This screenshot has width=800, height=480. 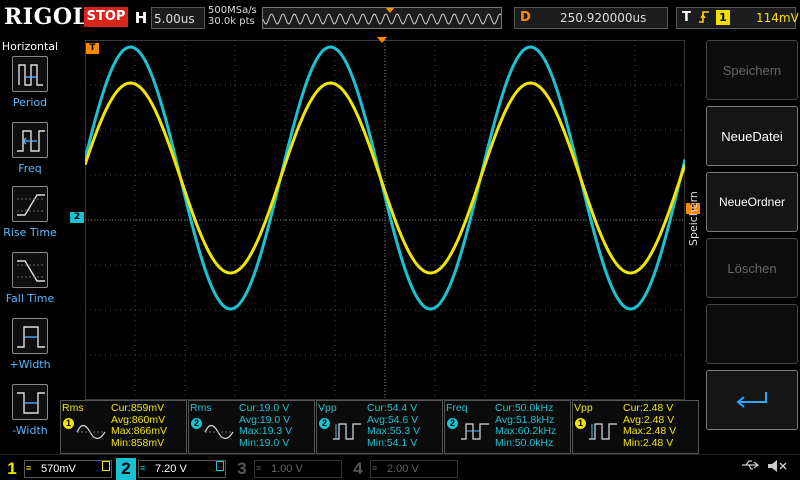 I want to click on channel-2-offset-marker: 2, so click(x=77, y=217).